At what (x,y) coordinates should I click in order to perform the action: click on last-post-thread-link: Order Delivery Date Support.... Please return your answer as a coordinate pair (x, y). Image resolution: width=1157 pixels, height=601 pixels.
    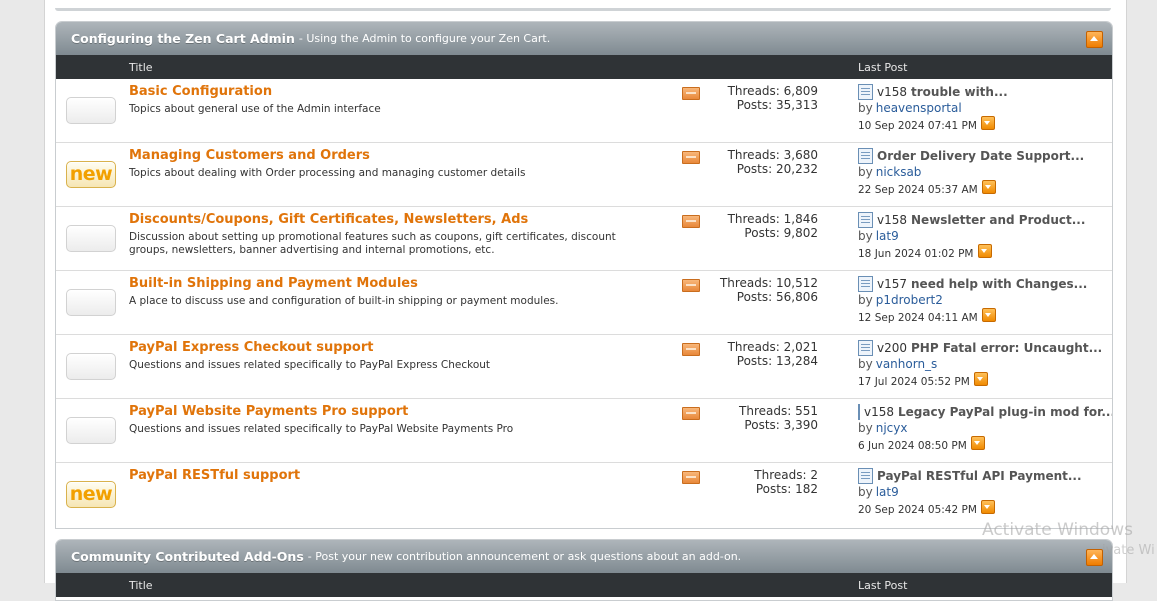
    Looking at the image, I should click on (980, 156).